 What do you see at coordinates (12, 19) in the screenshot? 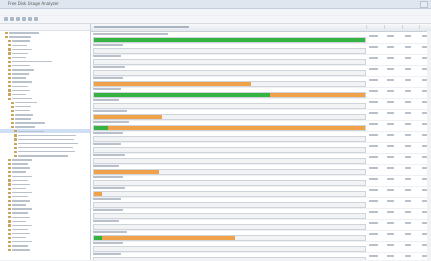
I see `forward-icon` at bounding box center [12, 19].